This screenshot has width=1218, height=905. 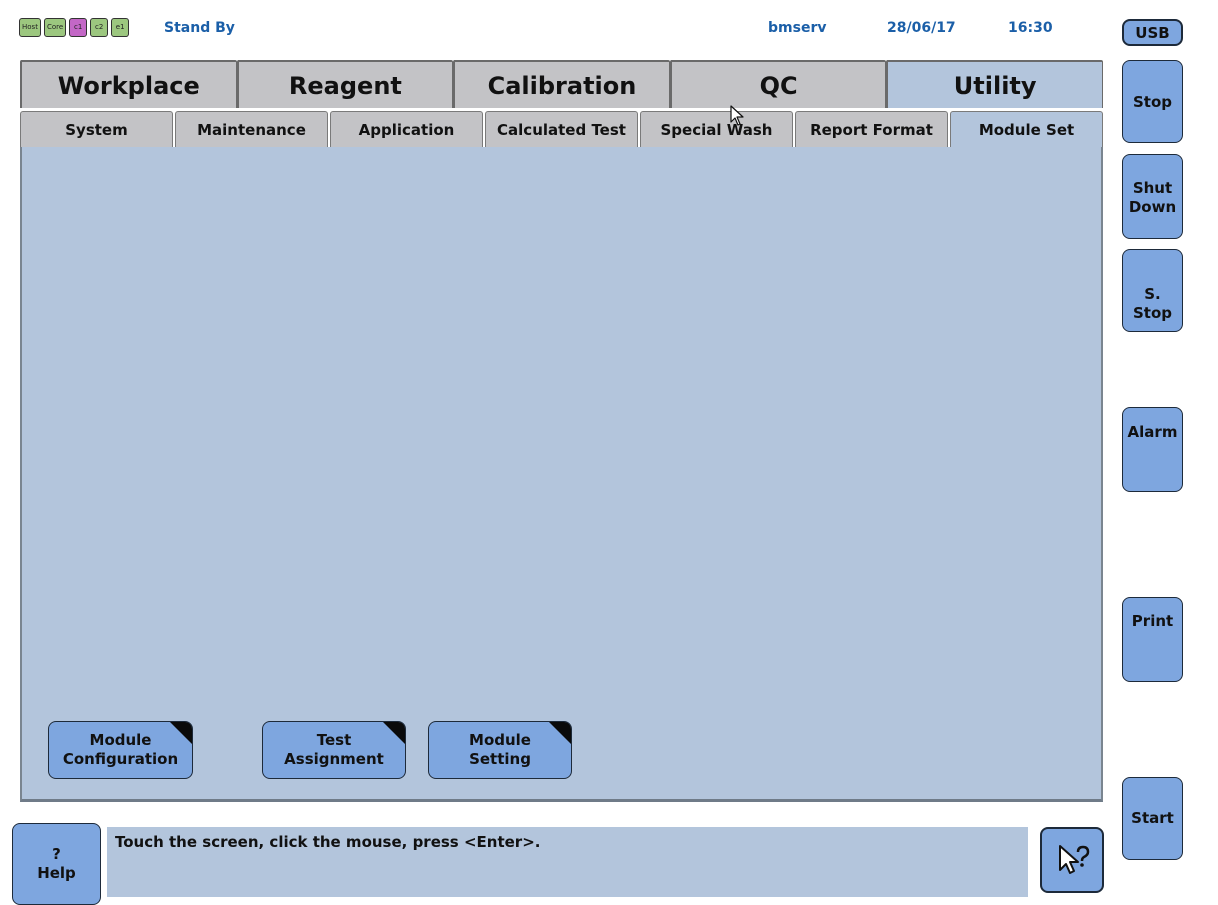 What do you see at coordinates (345, 84) in the screenshot?
I see `tab-reagent: Reagent` at bounding box center [345, 84].